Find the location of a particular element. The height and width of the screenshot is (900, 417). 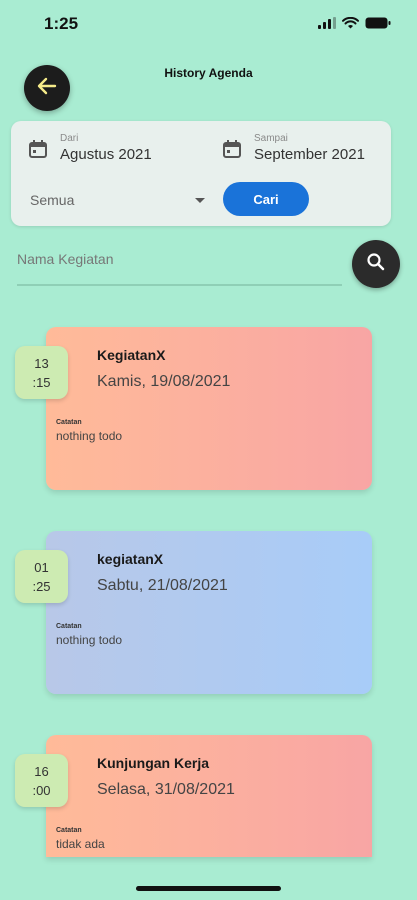

time-minute: :15 is located at coordinates (41, 382).